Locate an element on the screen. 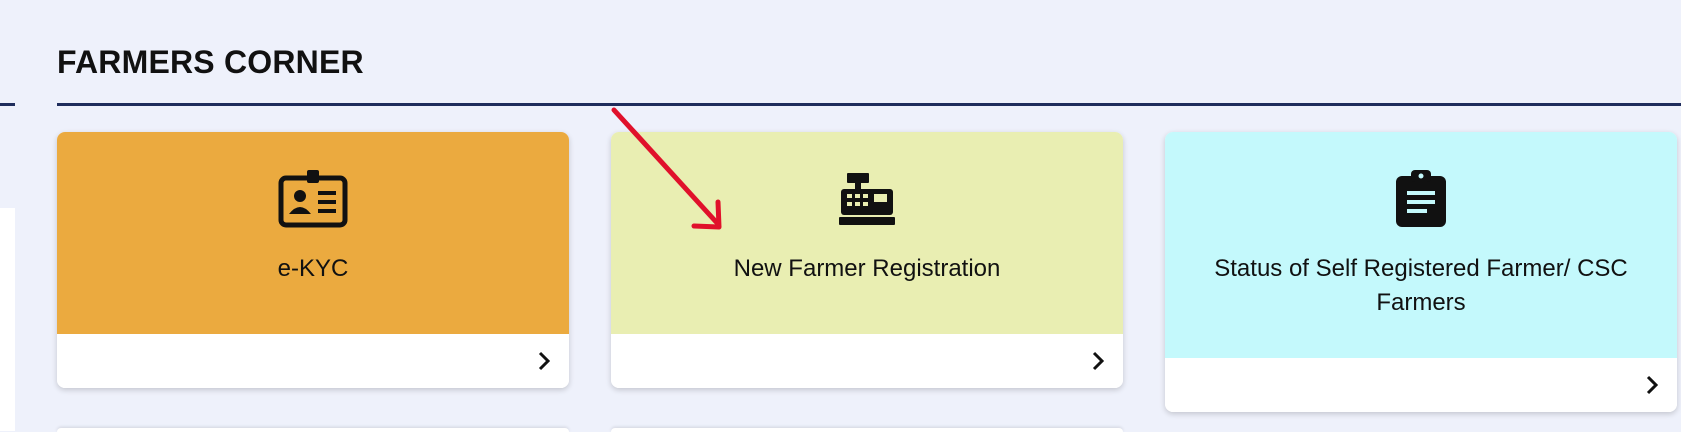 The height and width of the screenshot is (432, 1681). section-title: FARMERS CORNER is located at coordinates (210, 62).